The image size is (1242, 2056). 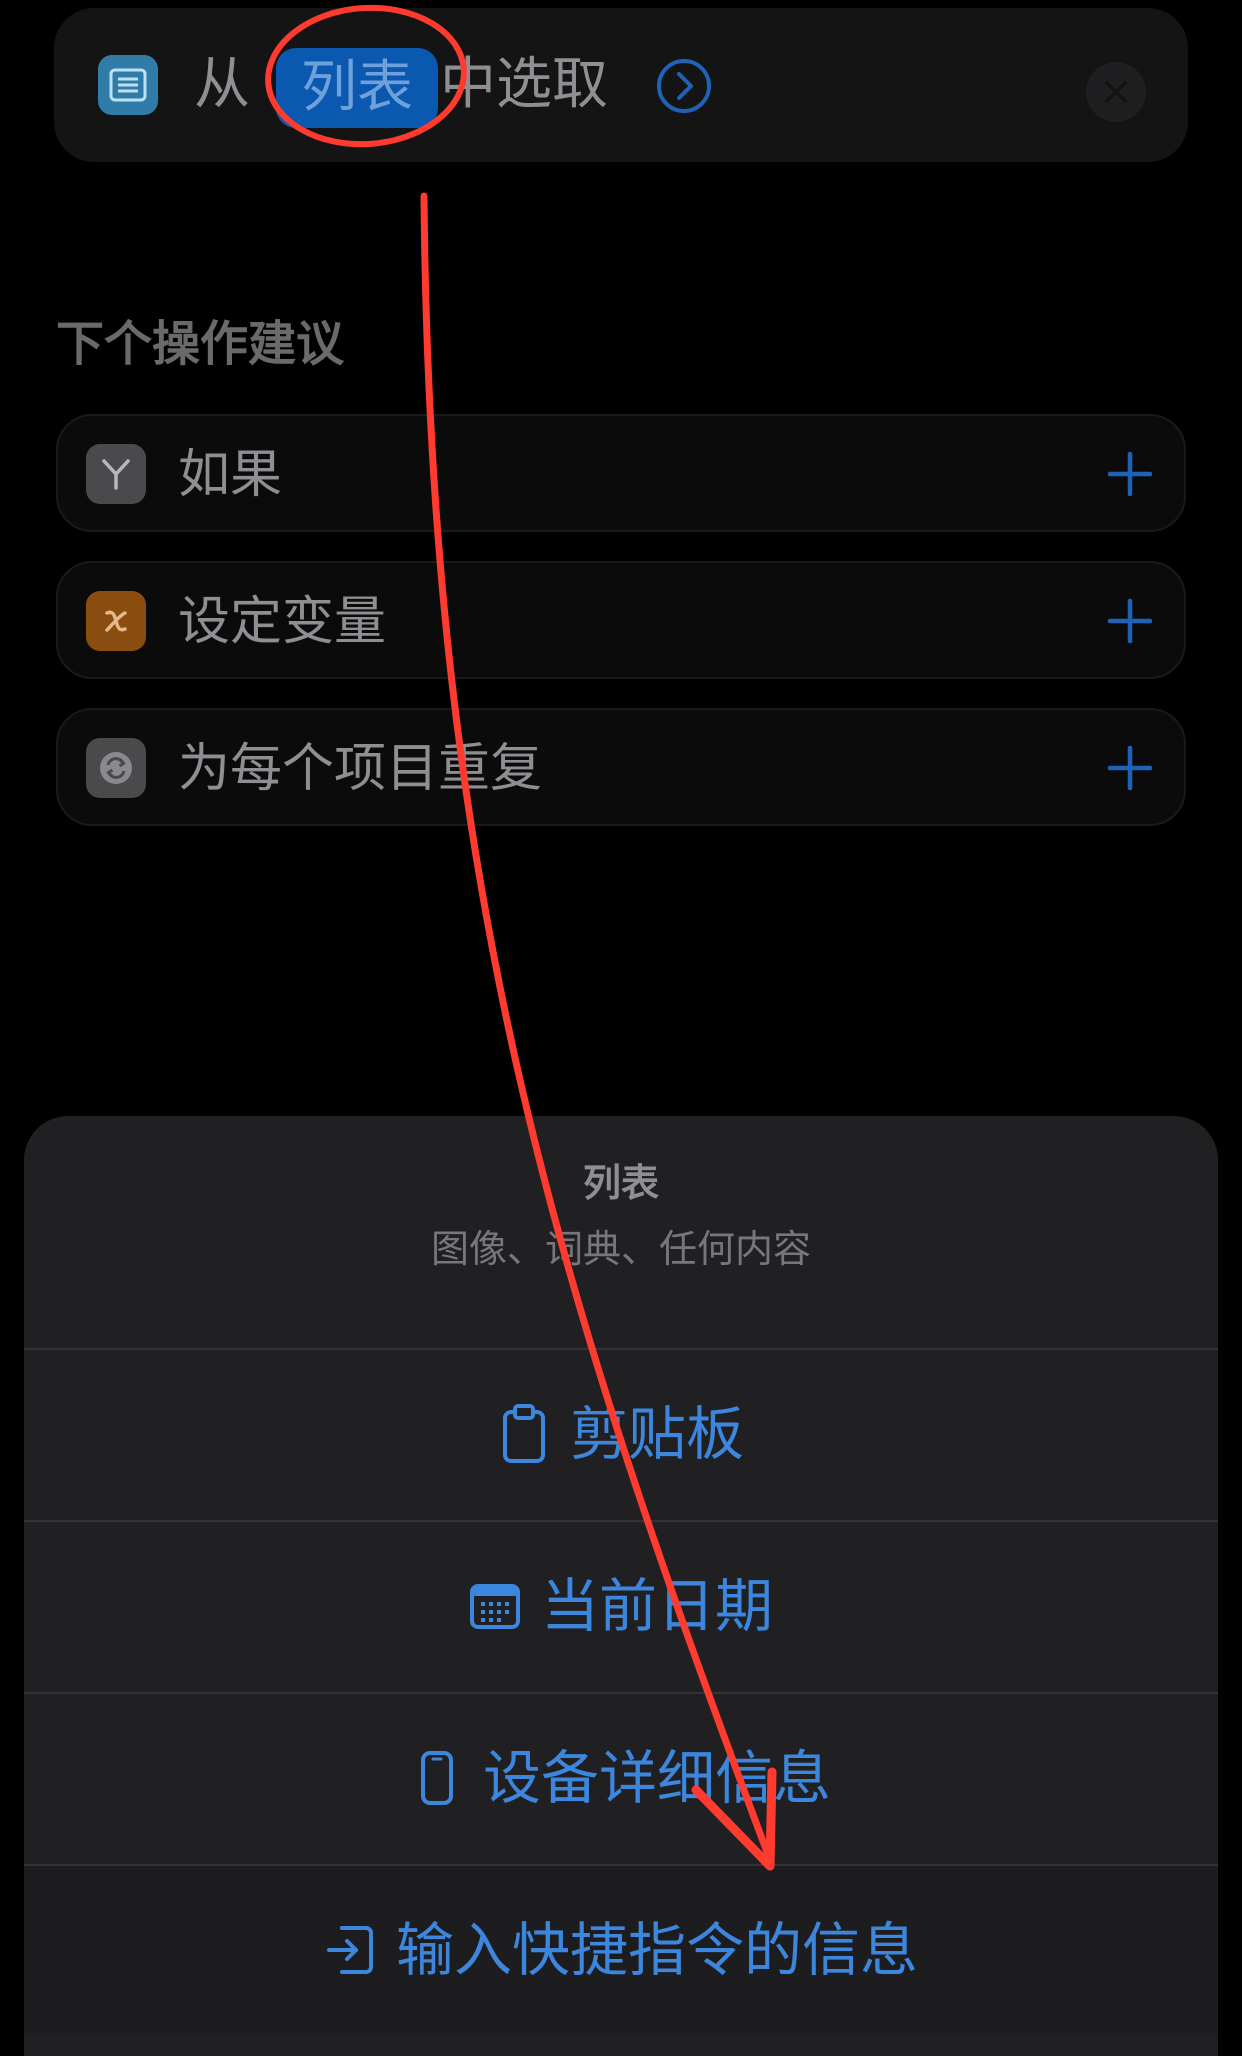 I want to click on picker-option-current-date: 当前日期, so click(x=621, y=1605).